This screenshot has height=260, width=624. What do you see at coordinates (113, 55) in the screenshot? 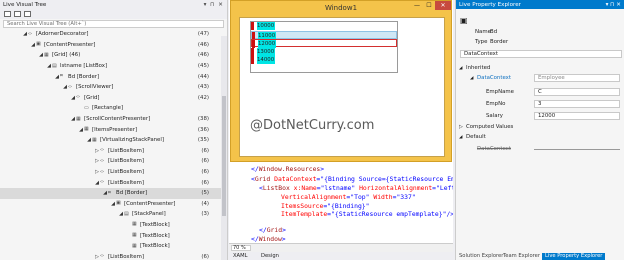
I see `tree-row: ◢ ▦ [Grid] (46) (46)` at bounding box center [113, 55].